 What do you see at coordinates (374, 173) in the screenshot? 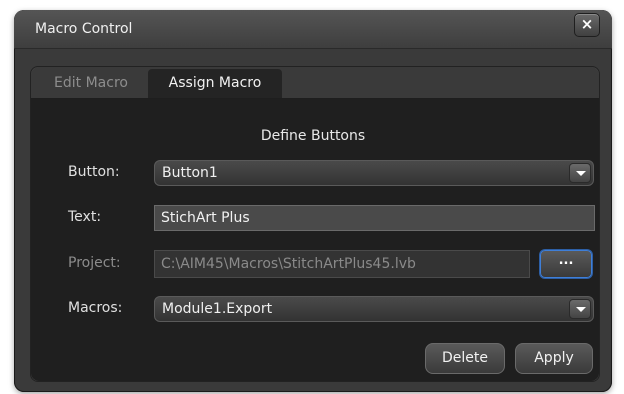
I see `button-select: Button1` at bounding box center [374, 173].